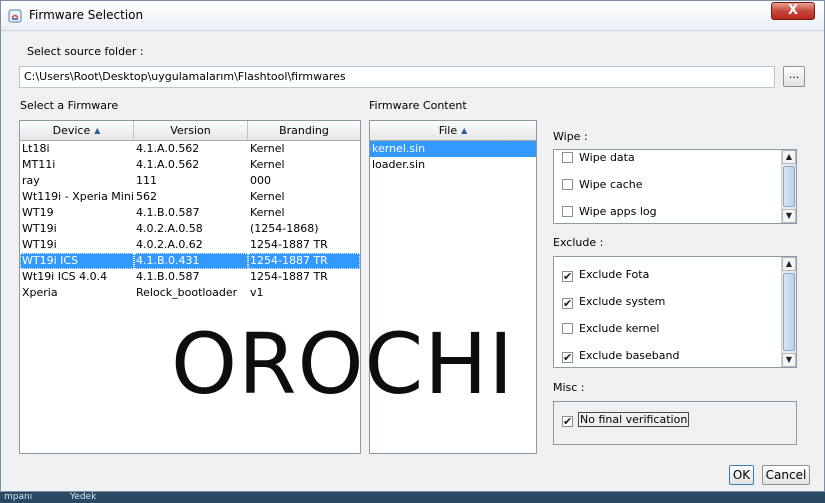 Image resolution: width=825 pixels, height=503 pixels. Describe the element at coordinates (598, 158) in the screenshot. I see `wipe-data-checkbox: Wipe data` at that location.